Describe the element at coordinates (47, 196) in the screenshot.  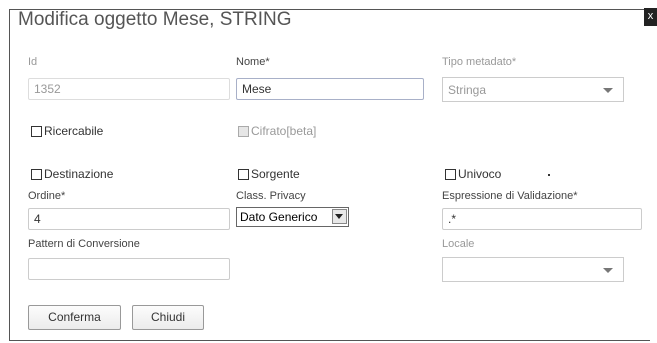
I see `ordine-label: Ordine*` at that location.